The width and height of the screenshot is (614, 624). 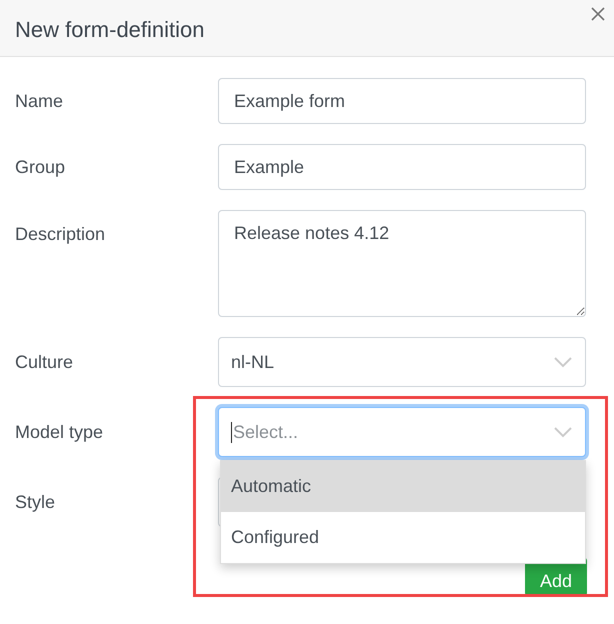 I want to click on text-field: Example, so click(x=402, y=167).